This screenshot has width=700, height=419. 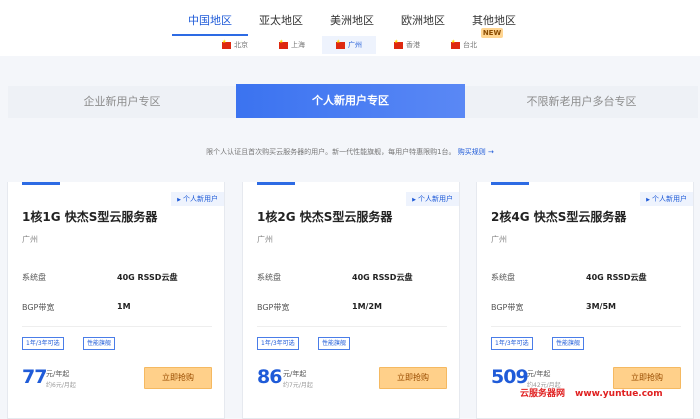 I want to click on tab-unlimited-users: 不限新老用户多台专区, so click(x=581, y=102).